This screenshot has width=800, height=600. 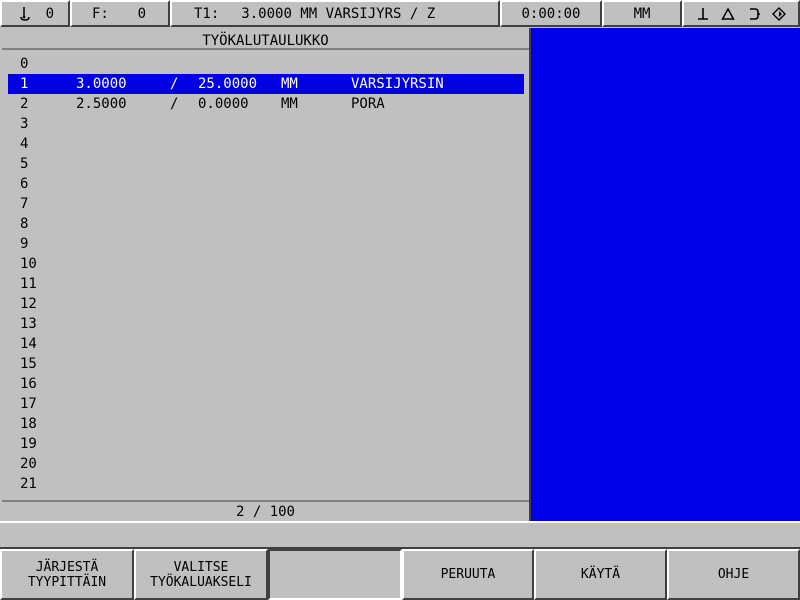 I want to click on tool-length: 0.0000, so click(x=223, y=104).